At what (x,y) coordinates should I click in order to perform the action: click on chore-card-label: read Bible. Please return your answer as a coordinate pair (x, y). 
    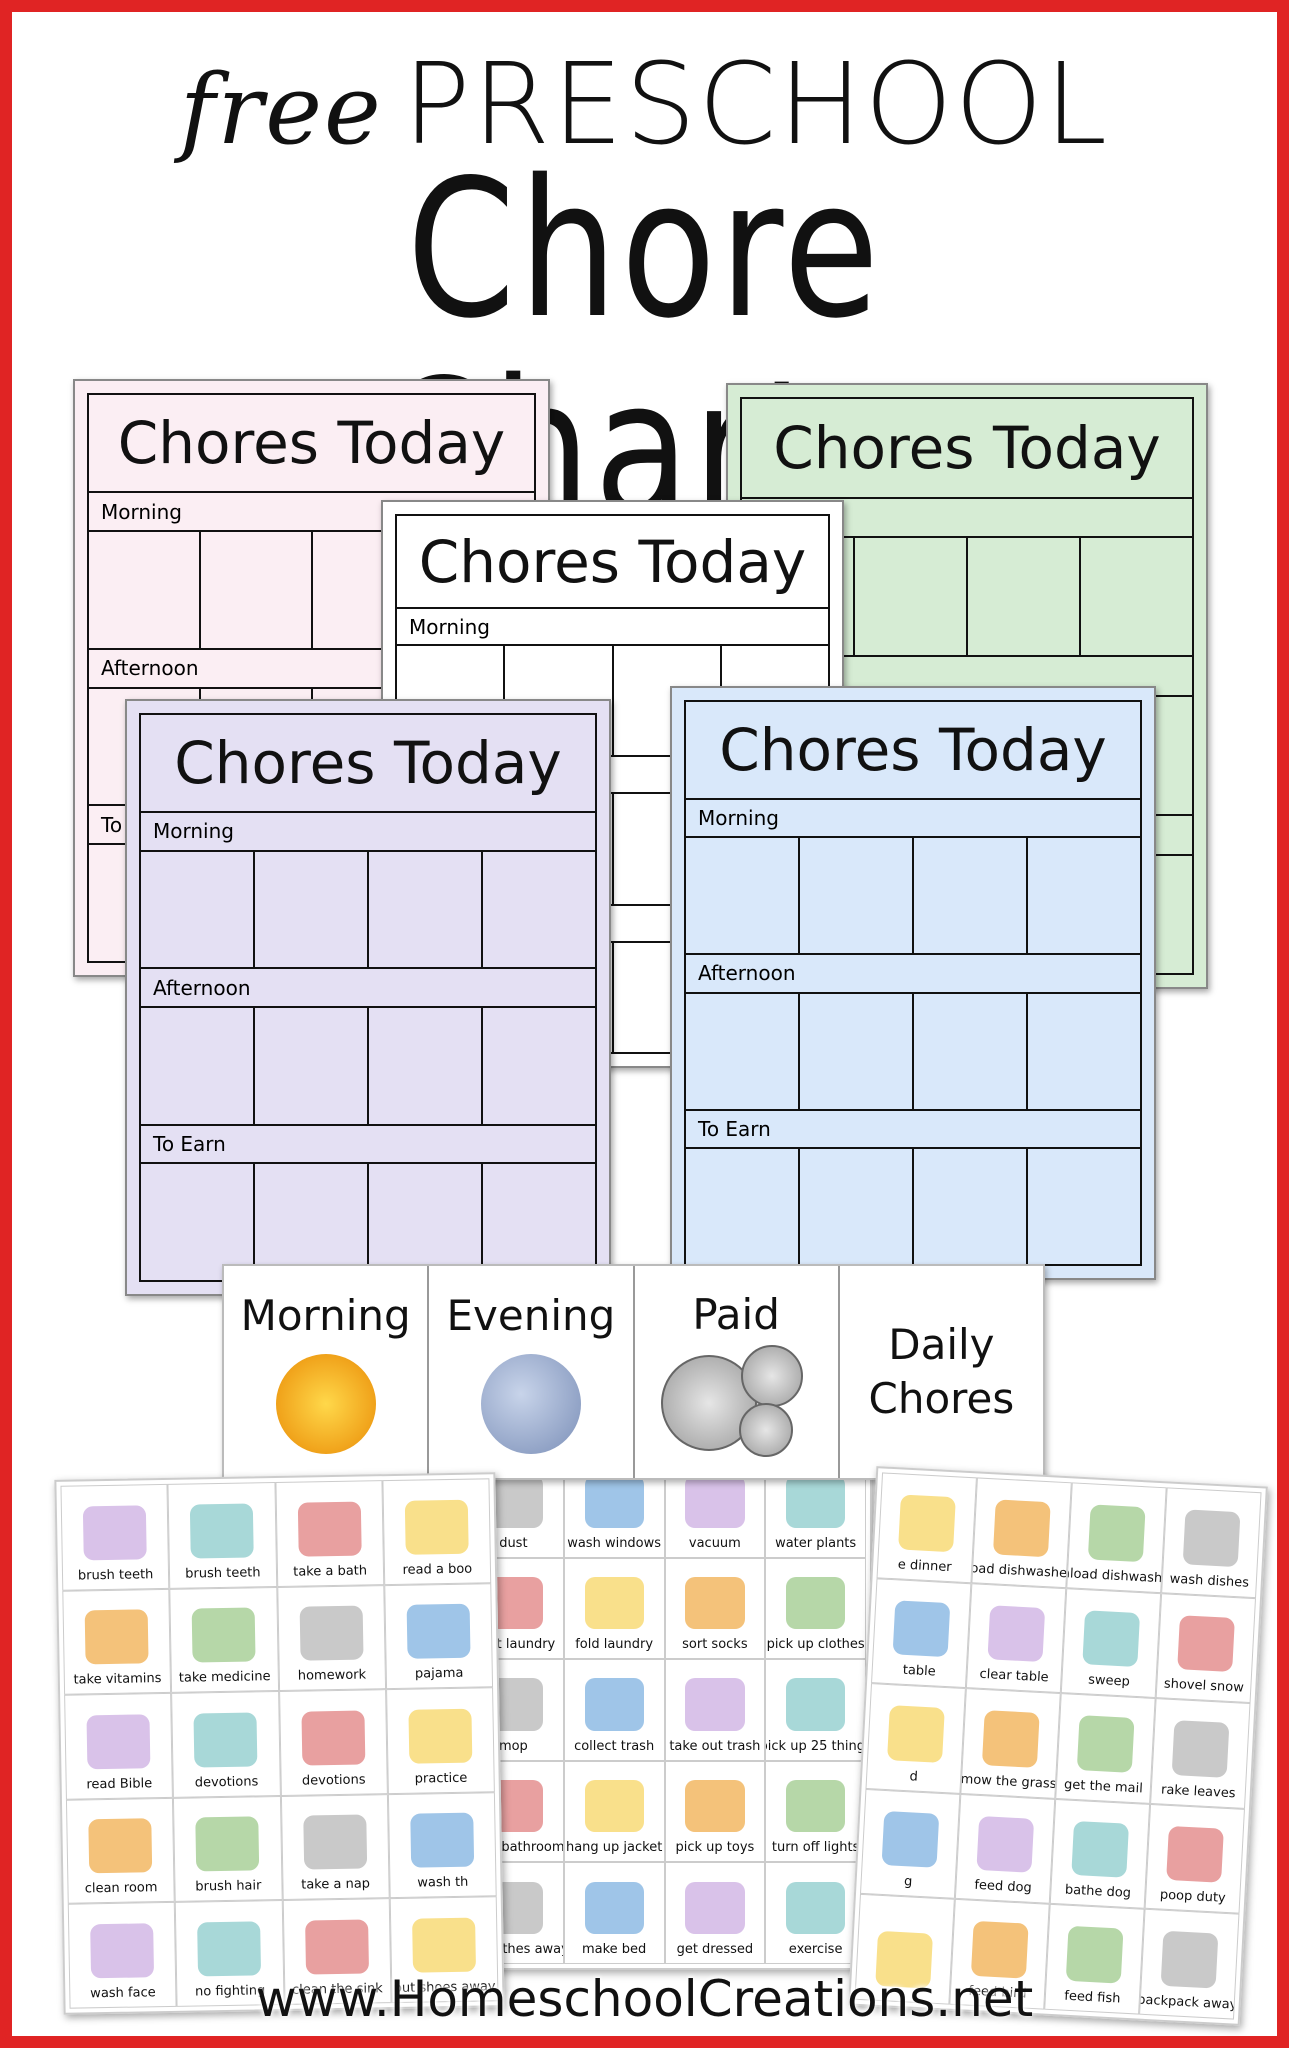
    Looking at the image, I should click on (119, 1784).